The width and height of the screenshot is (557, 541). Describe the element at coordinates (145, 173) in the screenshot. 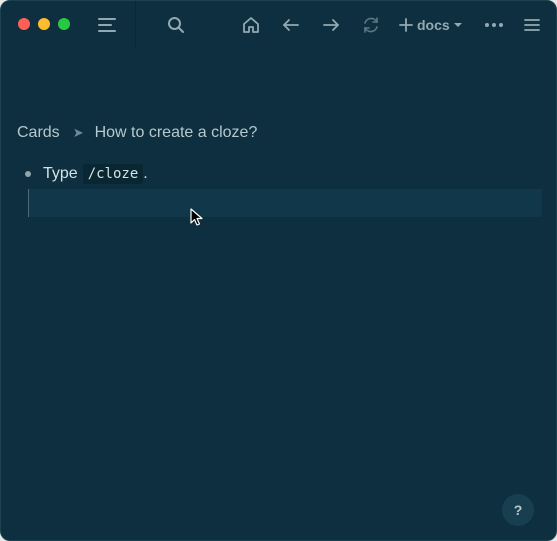

I see `block-text-end: .` at that location.